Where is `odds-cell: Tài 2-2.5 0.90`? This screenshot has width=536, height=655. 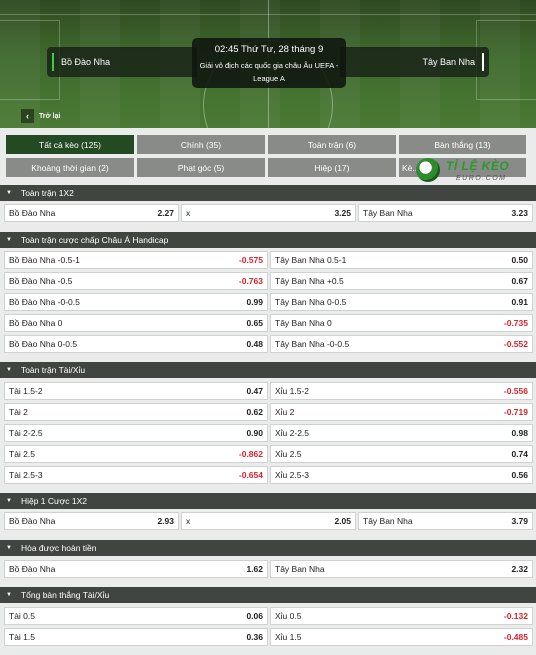
odds-cell: Tài 2-2.5 0.90 is located at coordinates (136, 433).